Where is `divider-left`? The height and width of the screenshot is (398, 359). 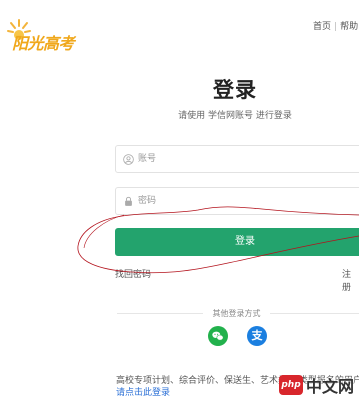
divider-left is located at coordinates (160, 313).